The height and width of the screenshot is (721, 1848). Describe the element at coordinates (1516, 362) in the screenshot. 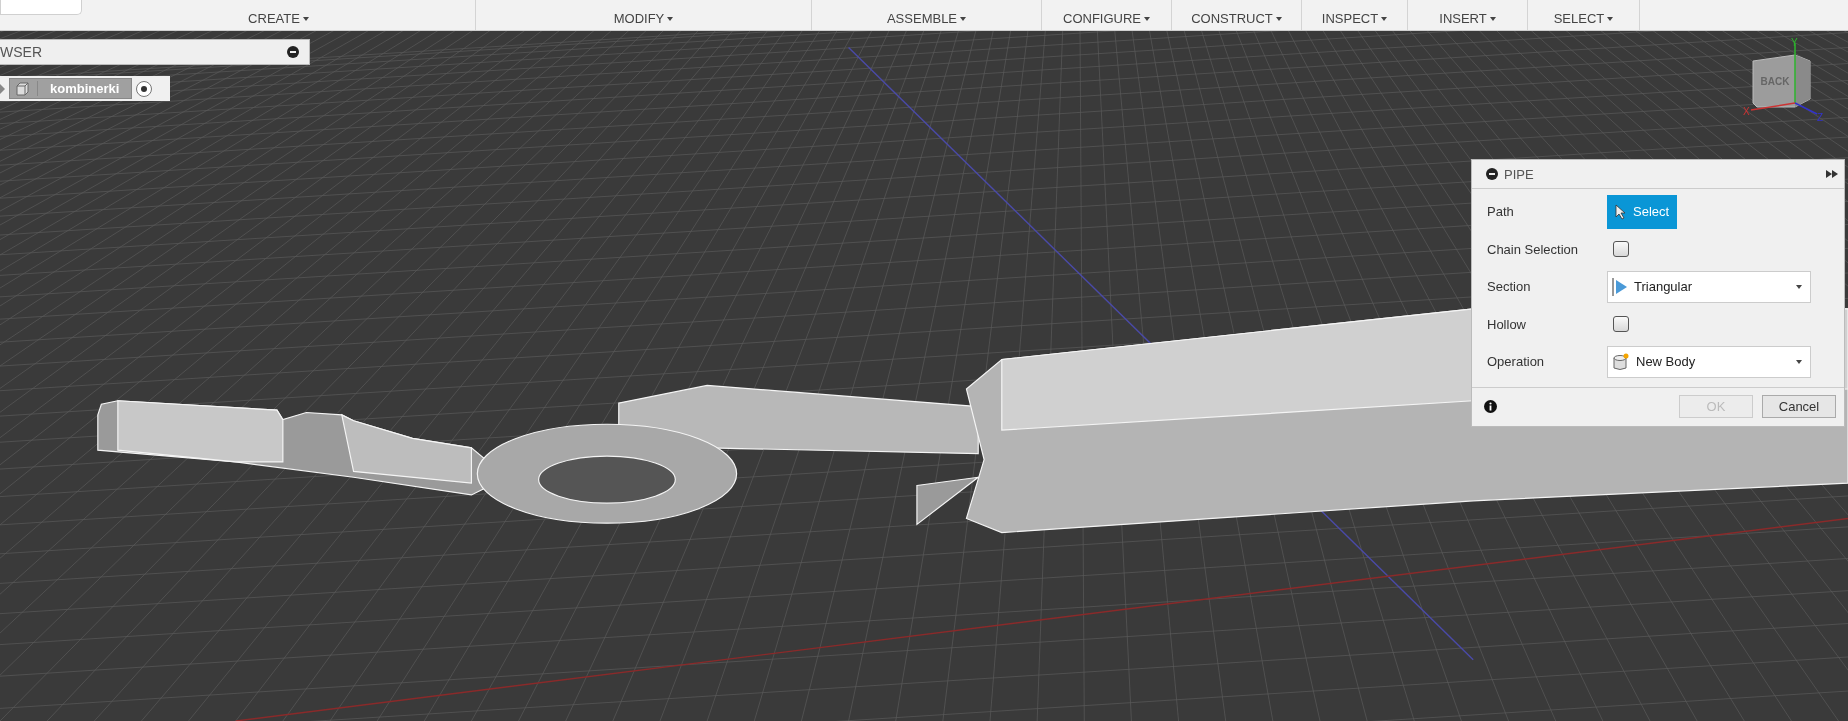

I see `field-label: Operation` at that location.